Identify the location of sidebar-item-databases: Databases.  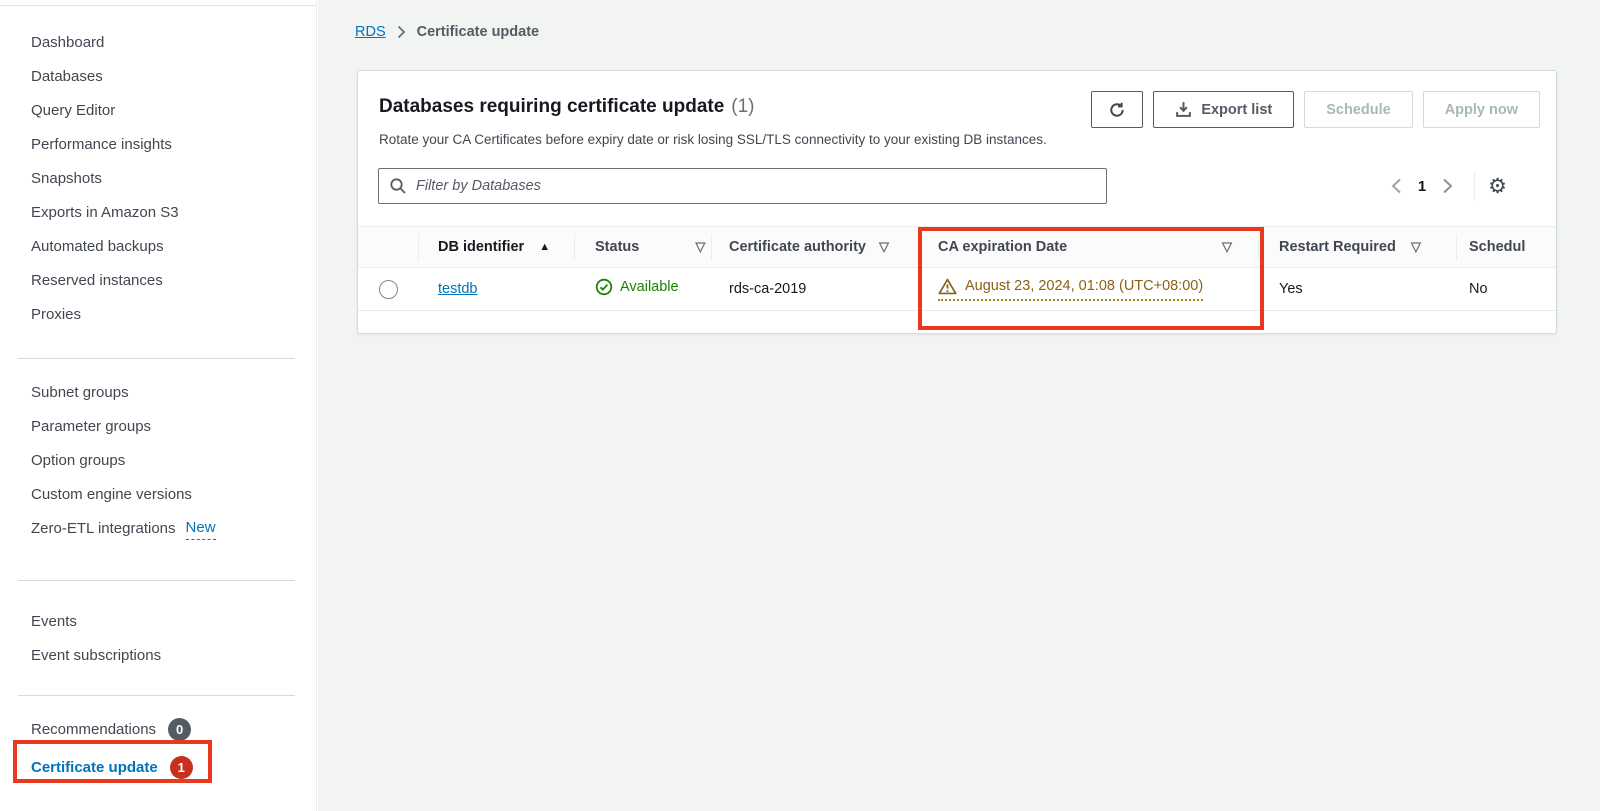
(158, 77).